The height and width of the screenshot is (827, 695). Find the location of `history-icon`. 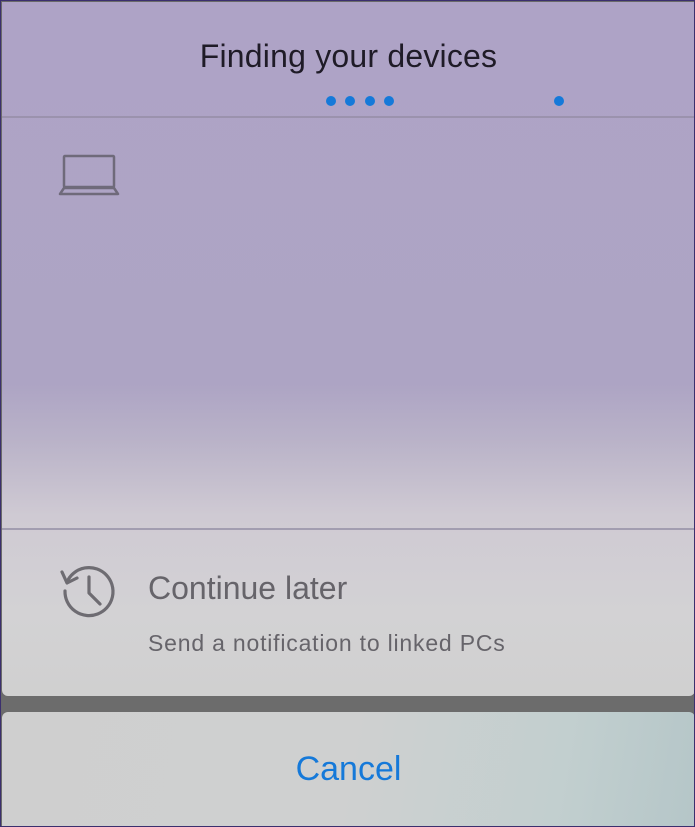

history-icon is located at coordinates (87, 592).